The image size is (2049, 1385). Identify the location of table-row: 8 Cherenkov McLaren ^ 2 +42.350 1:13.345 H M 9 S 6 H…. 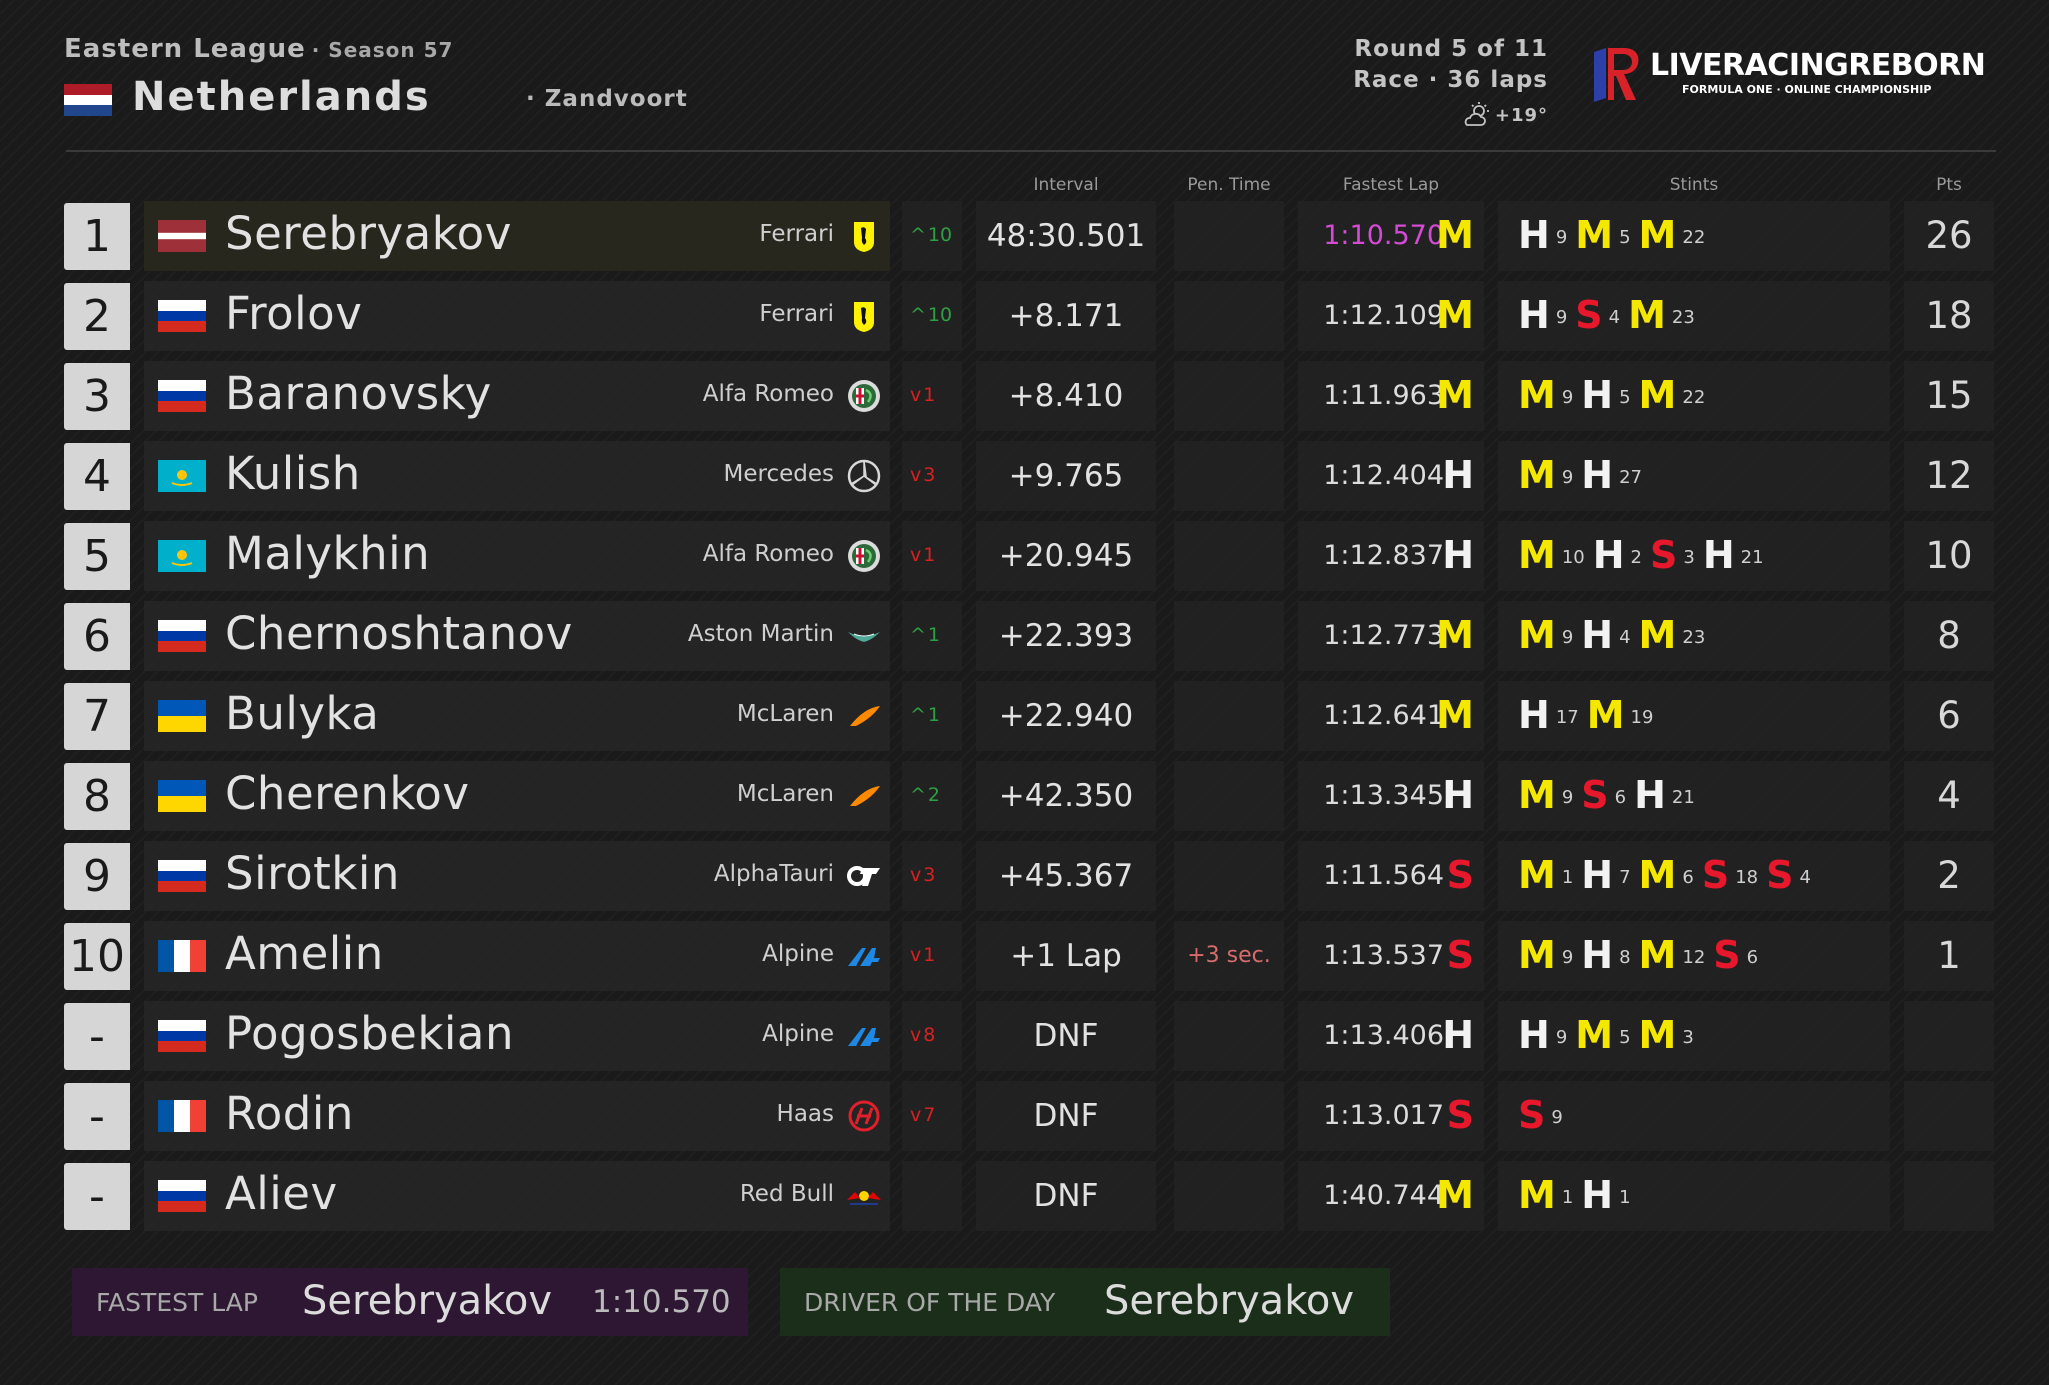
(1024, 796).